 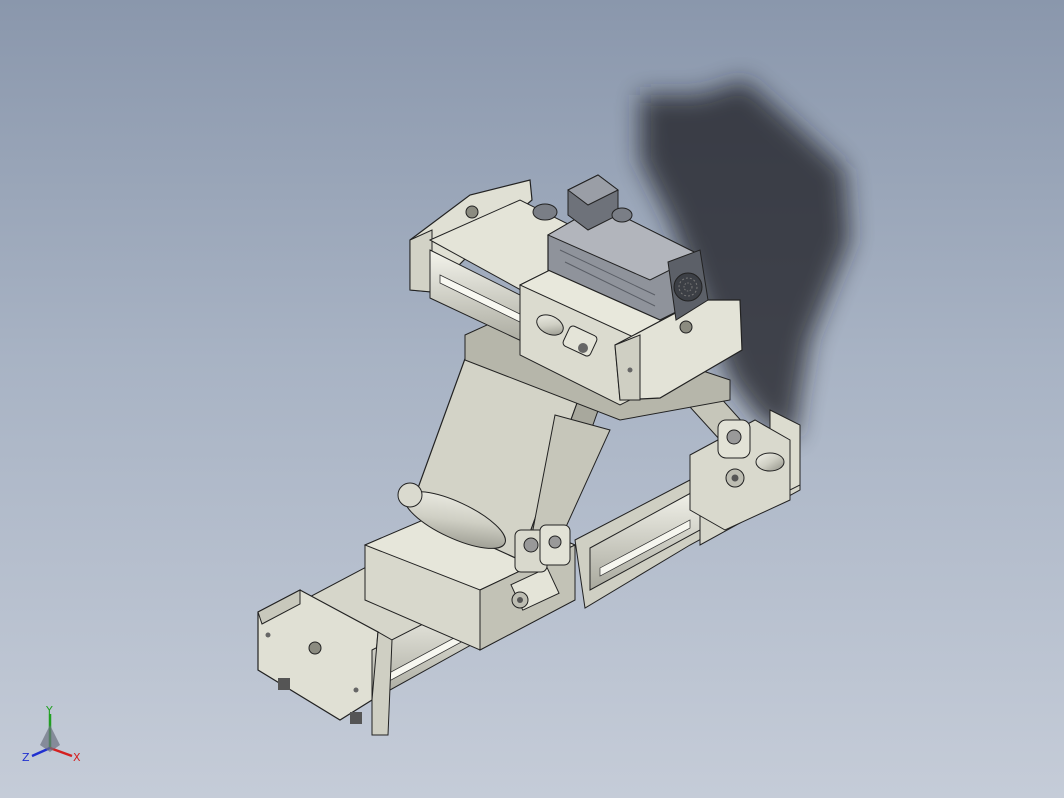 I want to click on clevis-bracket, so click(x=542, y=548).